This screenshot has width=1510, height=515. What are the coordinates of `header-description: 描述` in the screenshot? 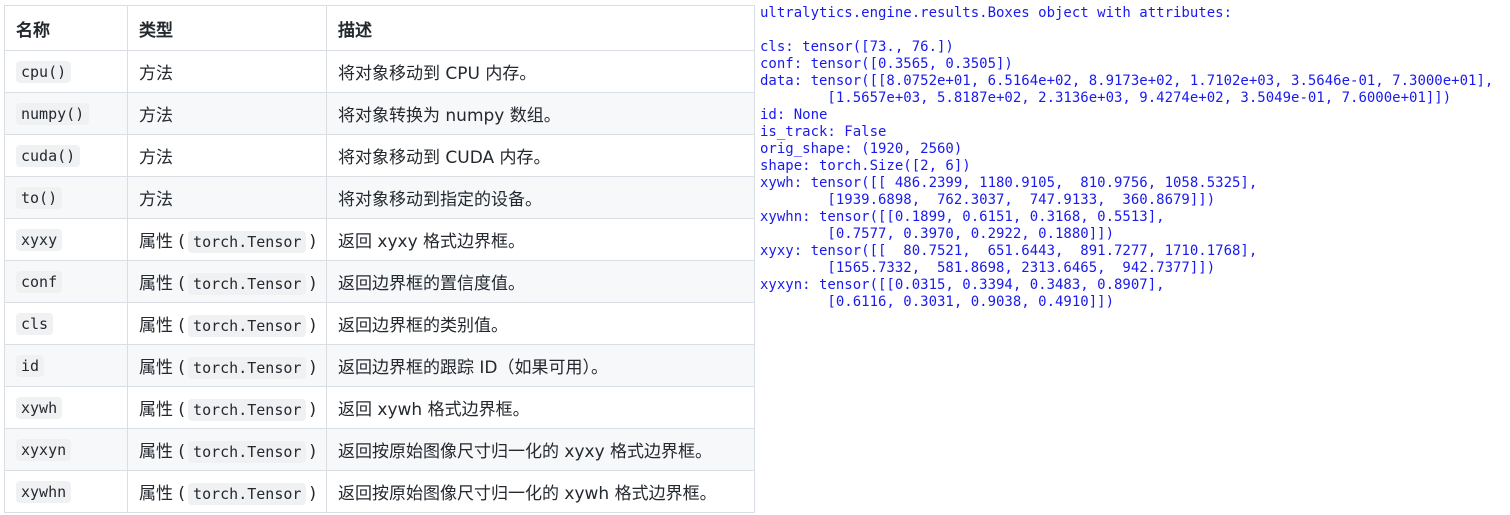 It's located at (540, 28).